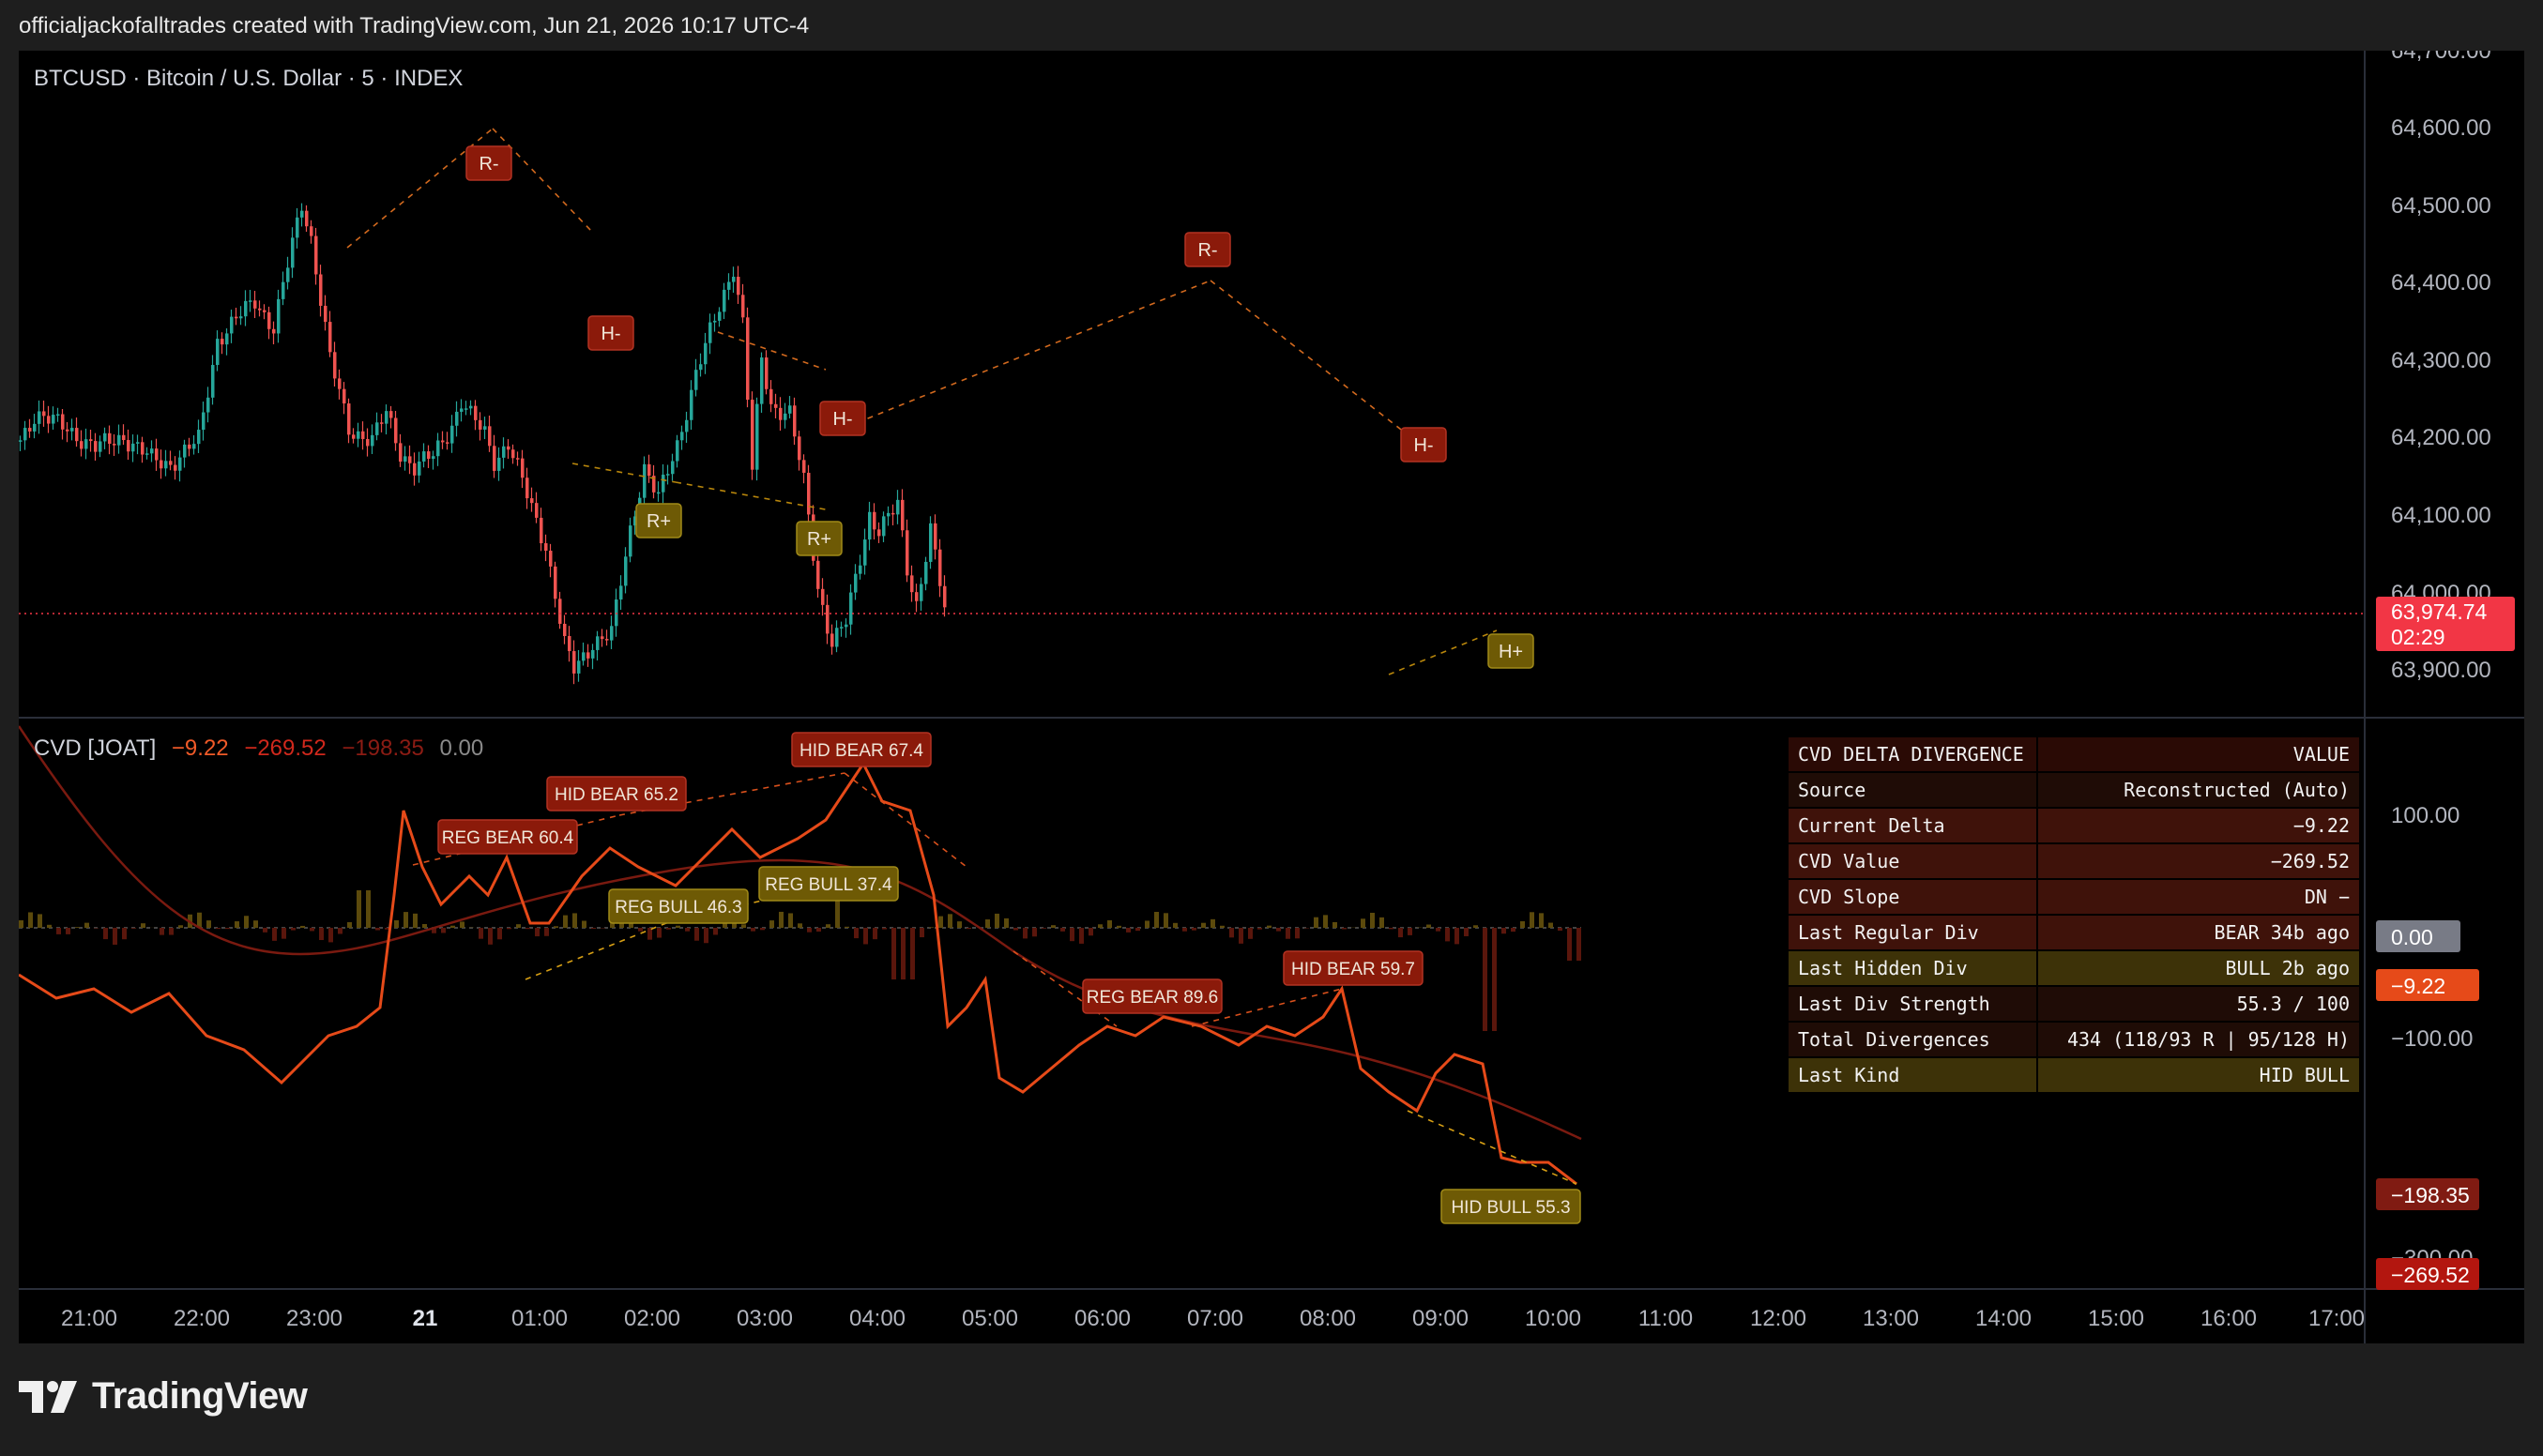 This screenshot has height=1456, width=2543. What do you see at coordinates (2441, 283) in the screenshot?
I see `price-axis-tick: 64,400.00` at bounding box center [2441, 283].